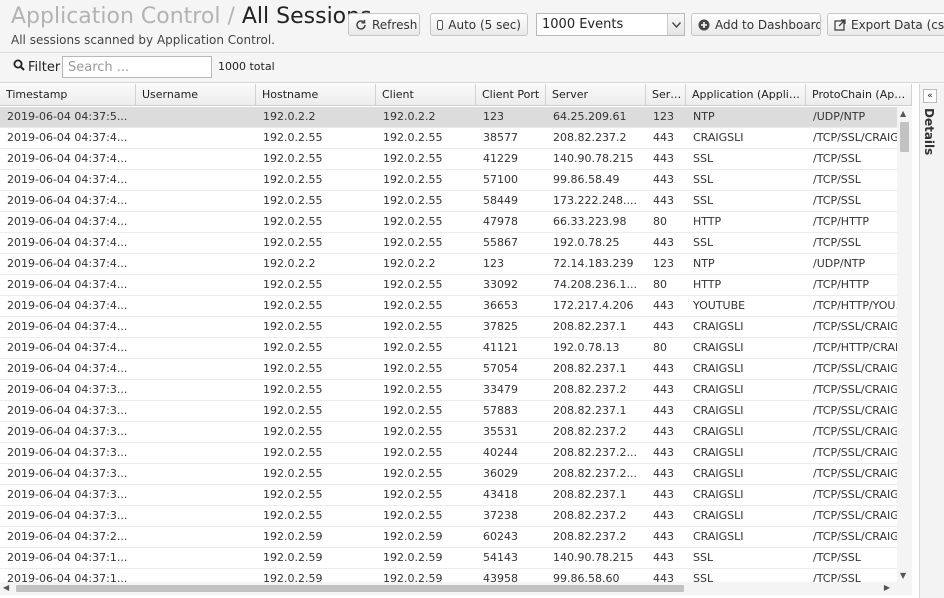 Image resolution: width=944 pixels, height=598 pixels. Describe the element at coordinates (885, 24) in the screenshot. I see `export-data-button: Export Data (csv)` at that location.